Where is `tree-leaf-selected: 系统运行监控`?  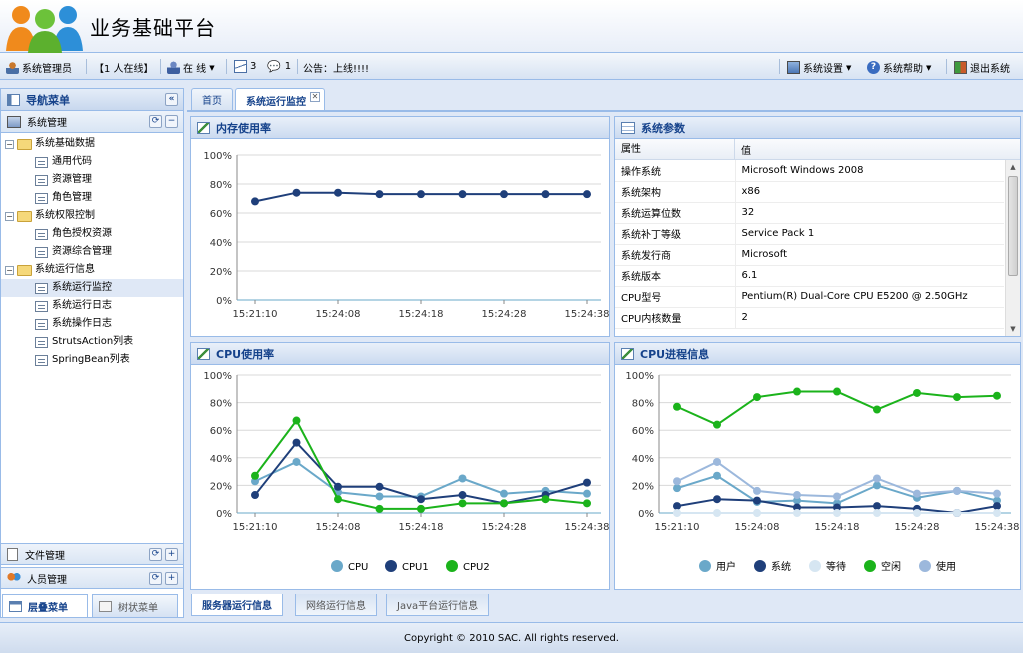 tree-leaf-selected: 系统运行监控 is located at coordinates (92, 288).